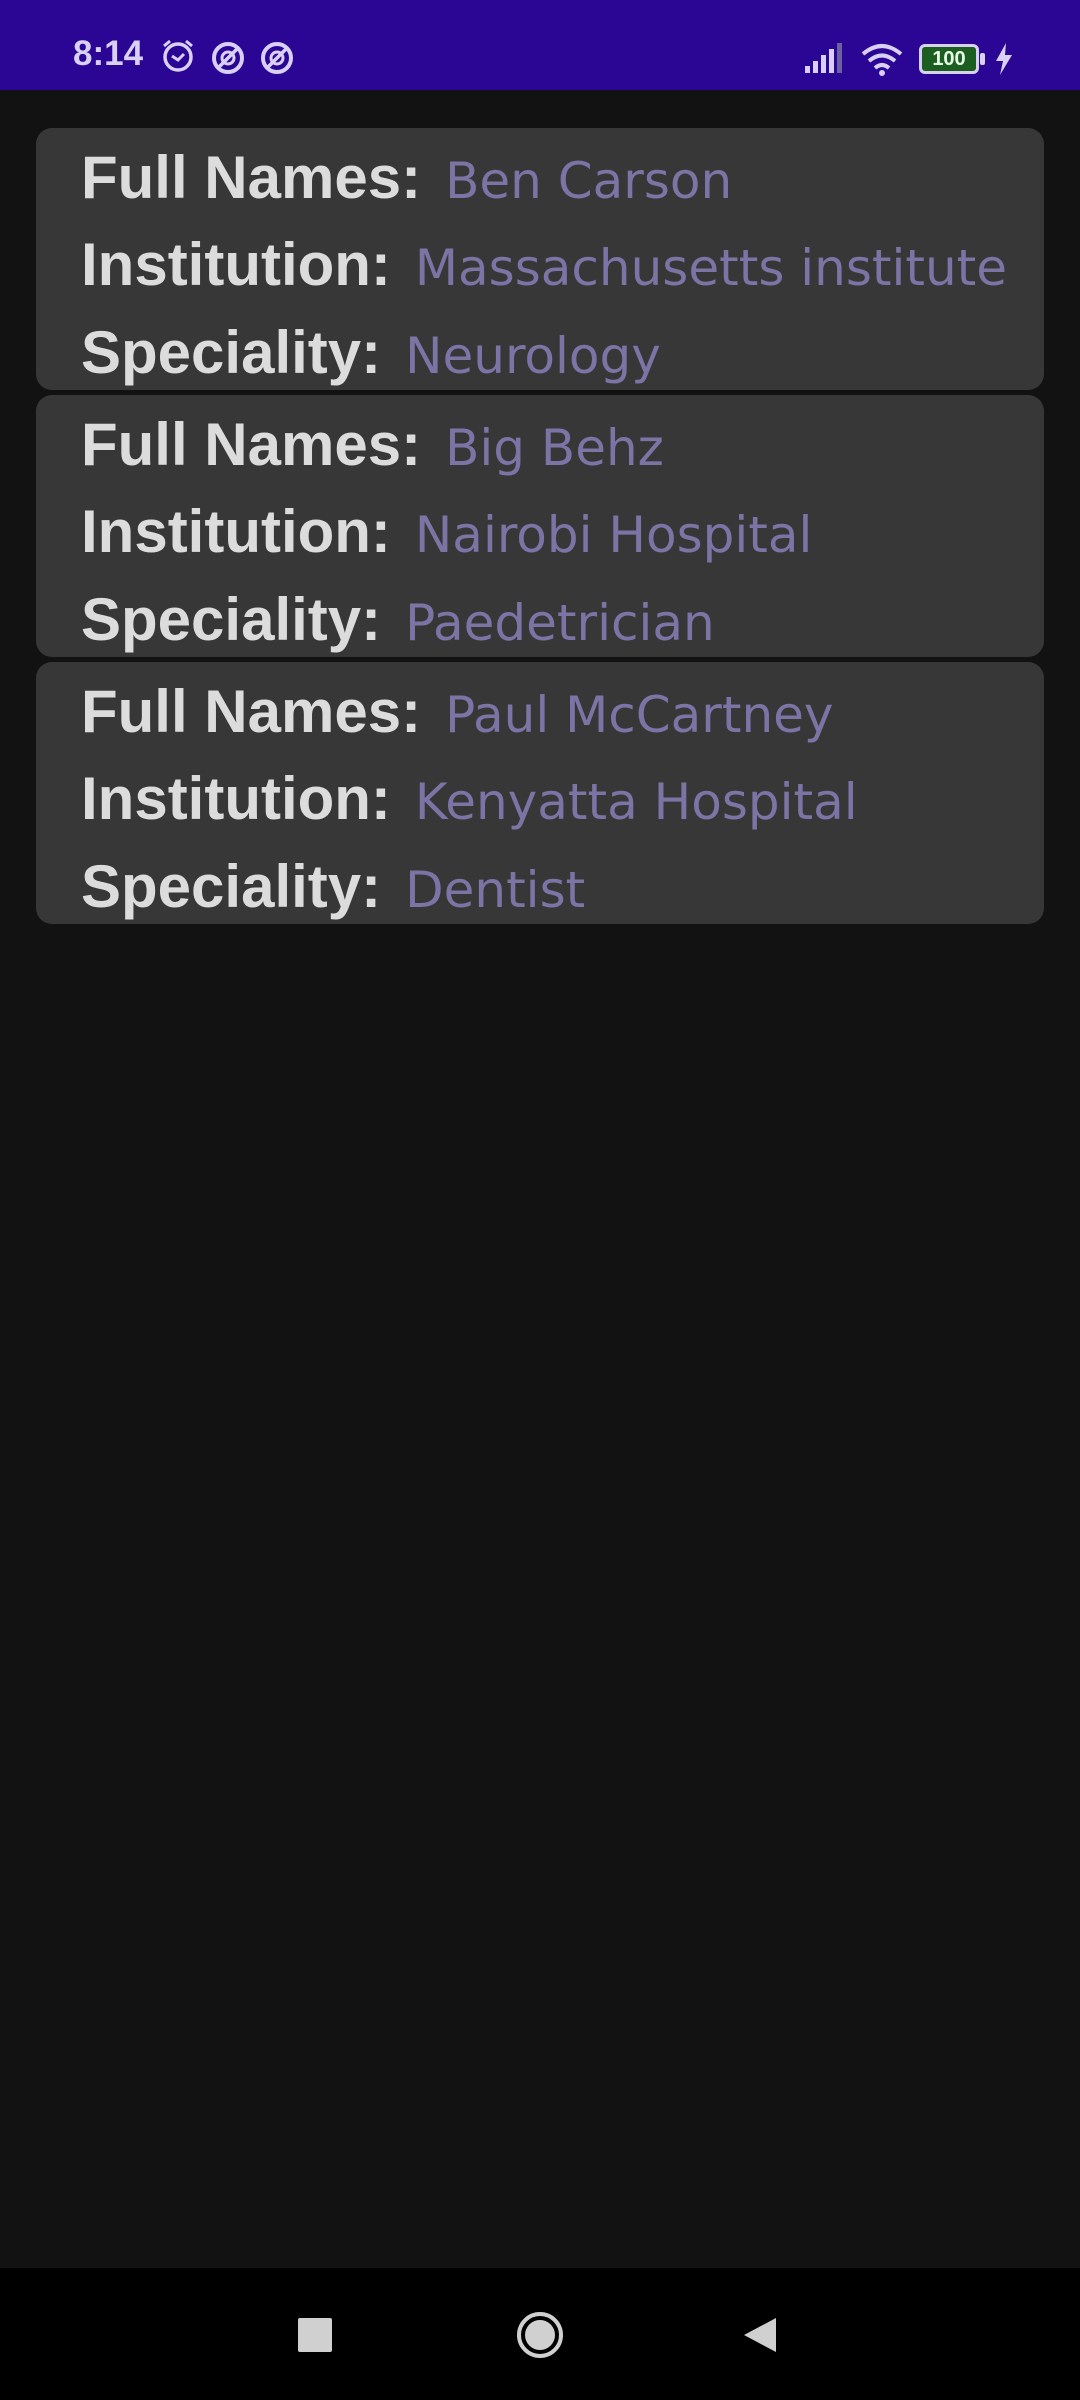 The width and height of the screenshot is (1080, 2400). Describe the element at coordinates (1004, 59) in the screenshot. I see `charging-icon` at that location.